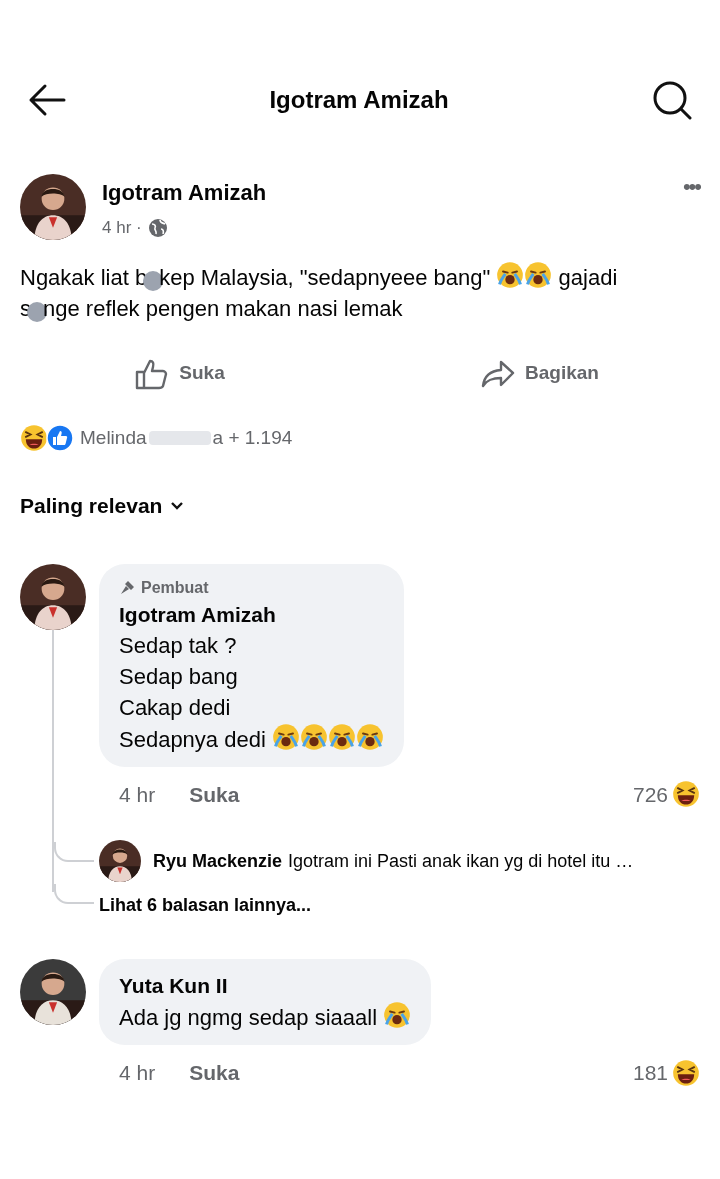  Describe the element at coordinates (177, 505) in the screenshot. I see `chevron-down-icon` at that location.